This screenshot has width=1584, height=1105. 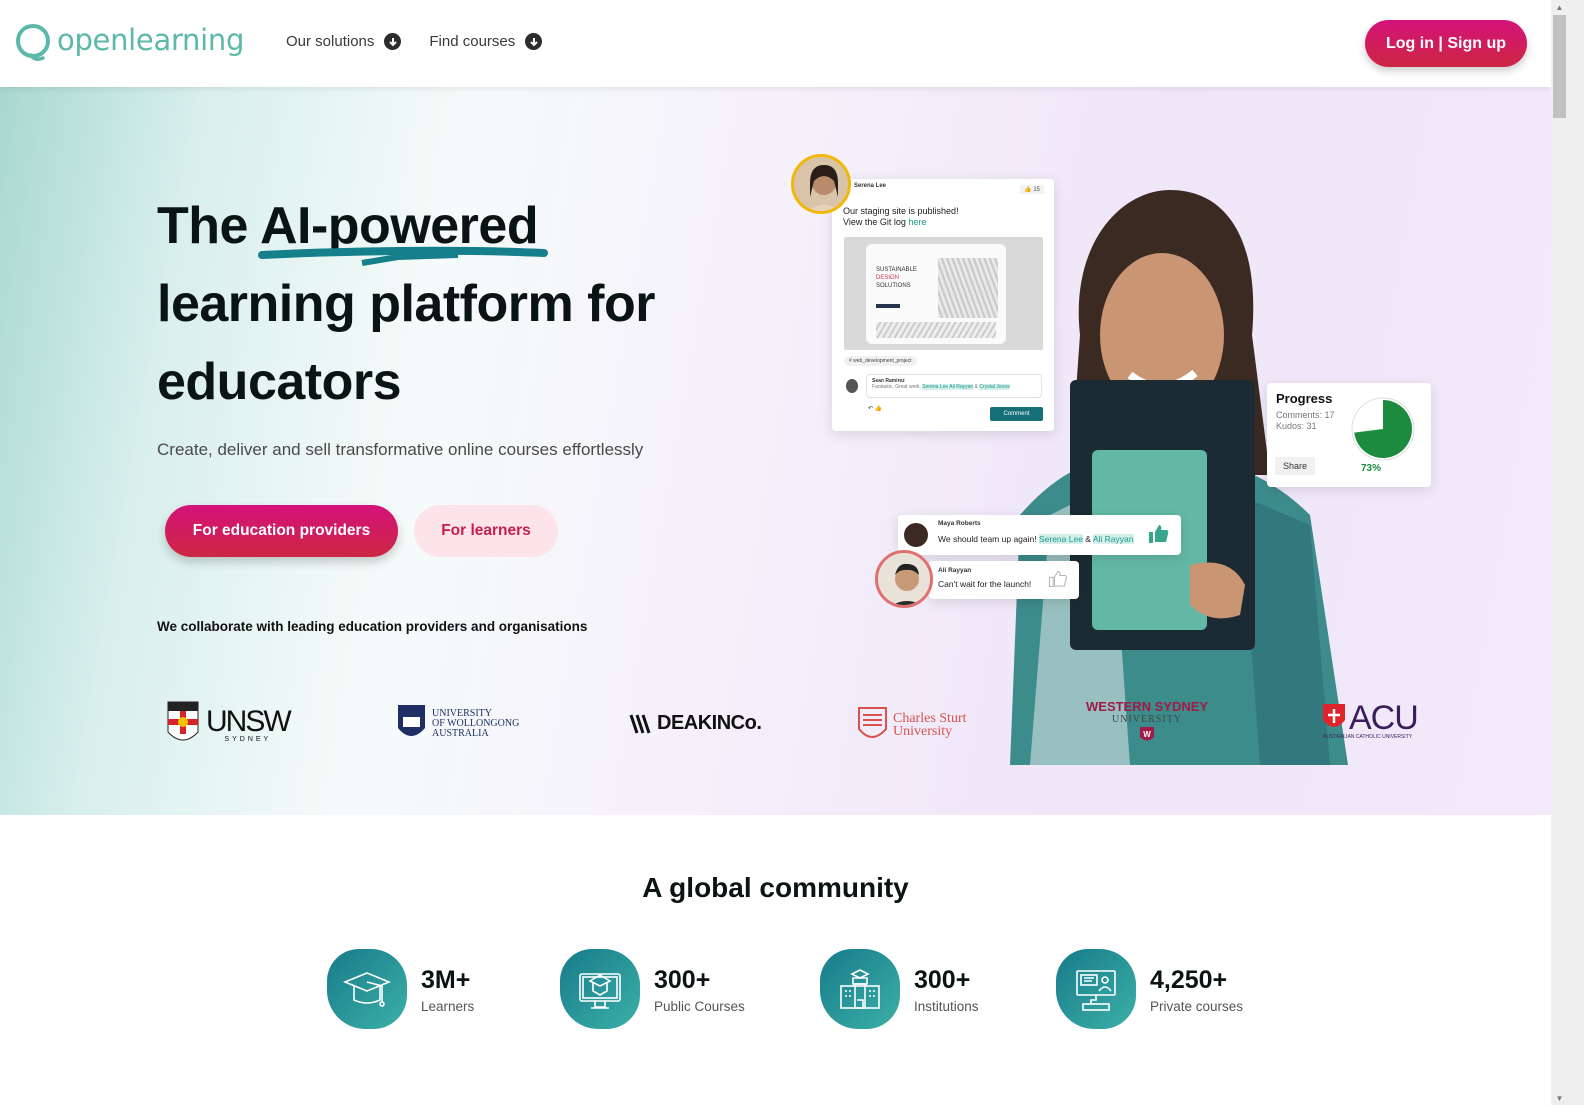 What do you see at coordinates (1559, 66) in the screenshot?
I see `scrollbar-thumb` at bounding box center [1559, 66].